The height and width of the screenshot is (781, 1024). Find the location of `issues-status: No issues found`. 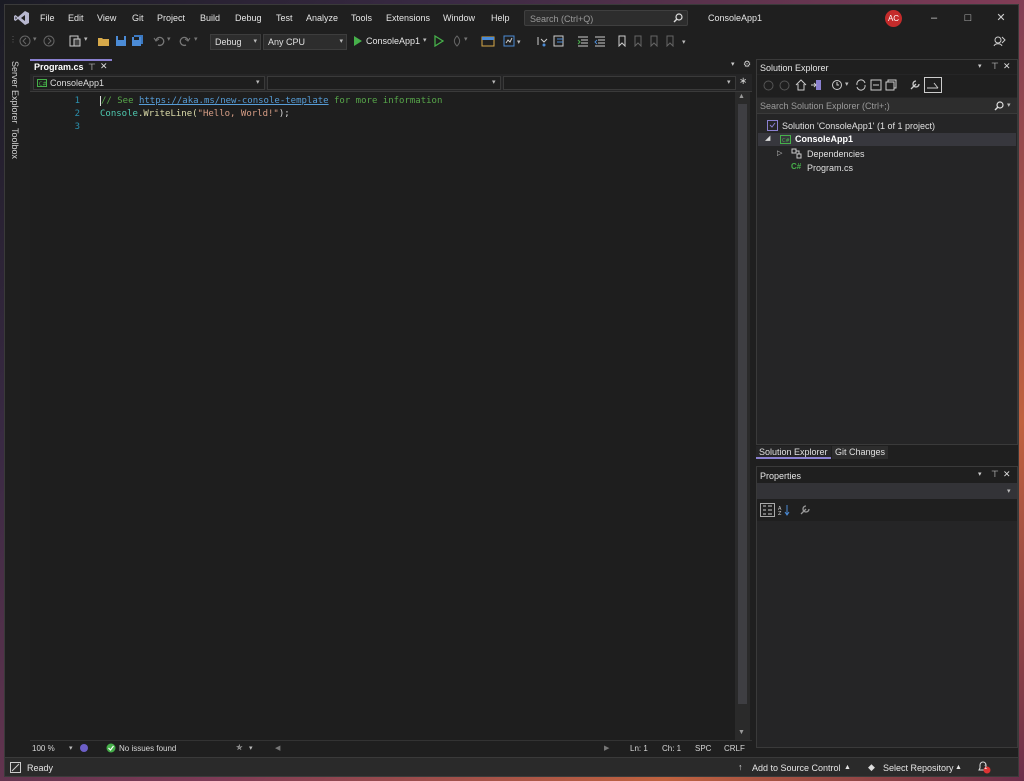

issues-status: No issues found is located at coordinates (147, 748).